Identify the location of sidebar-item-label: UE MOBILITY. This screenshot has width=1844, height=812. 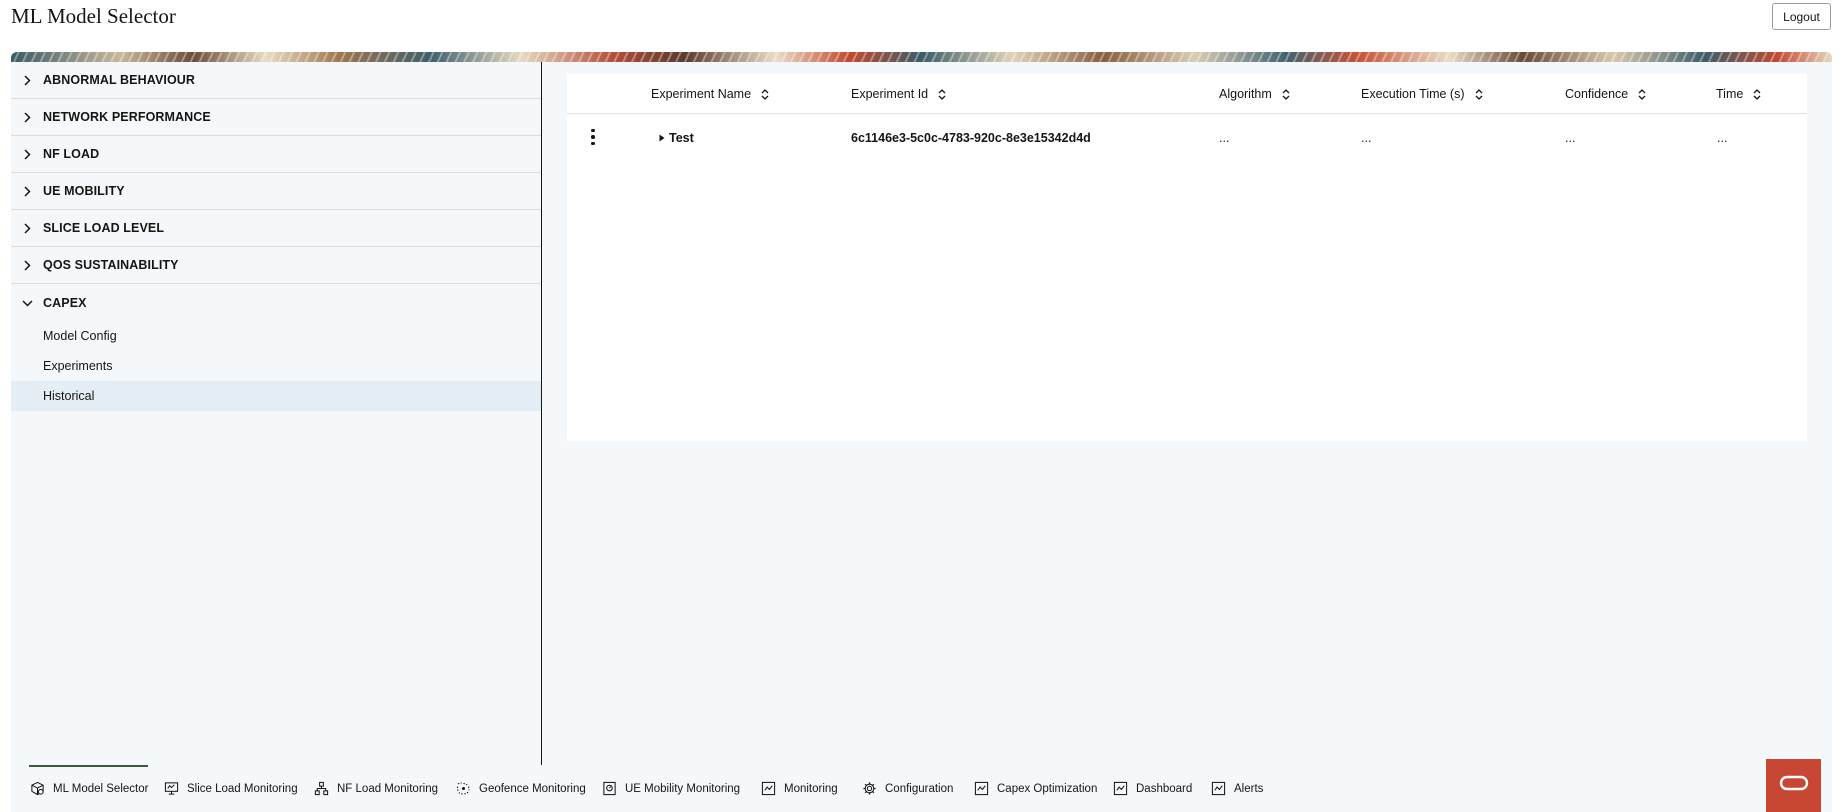
(84, 191).